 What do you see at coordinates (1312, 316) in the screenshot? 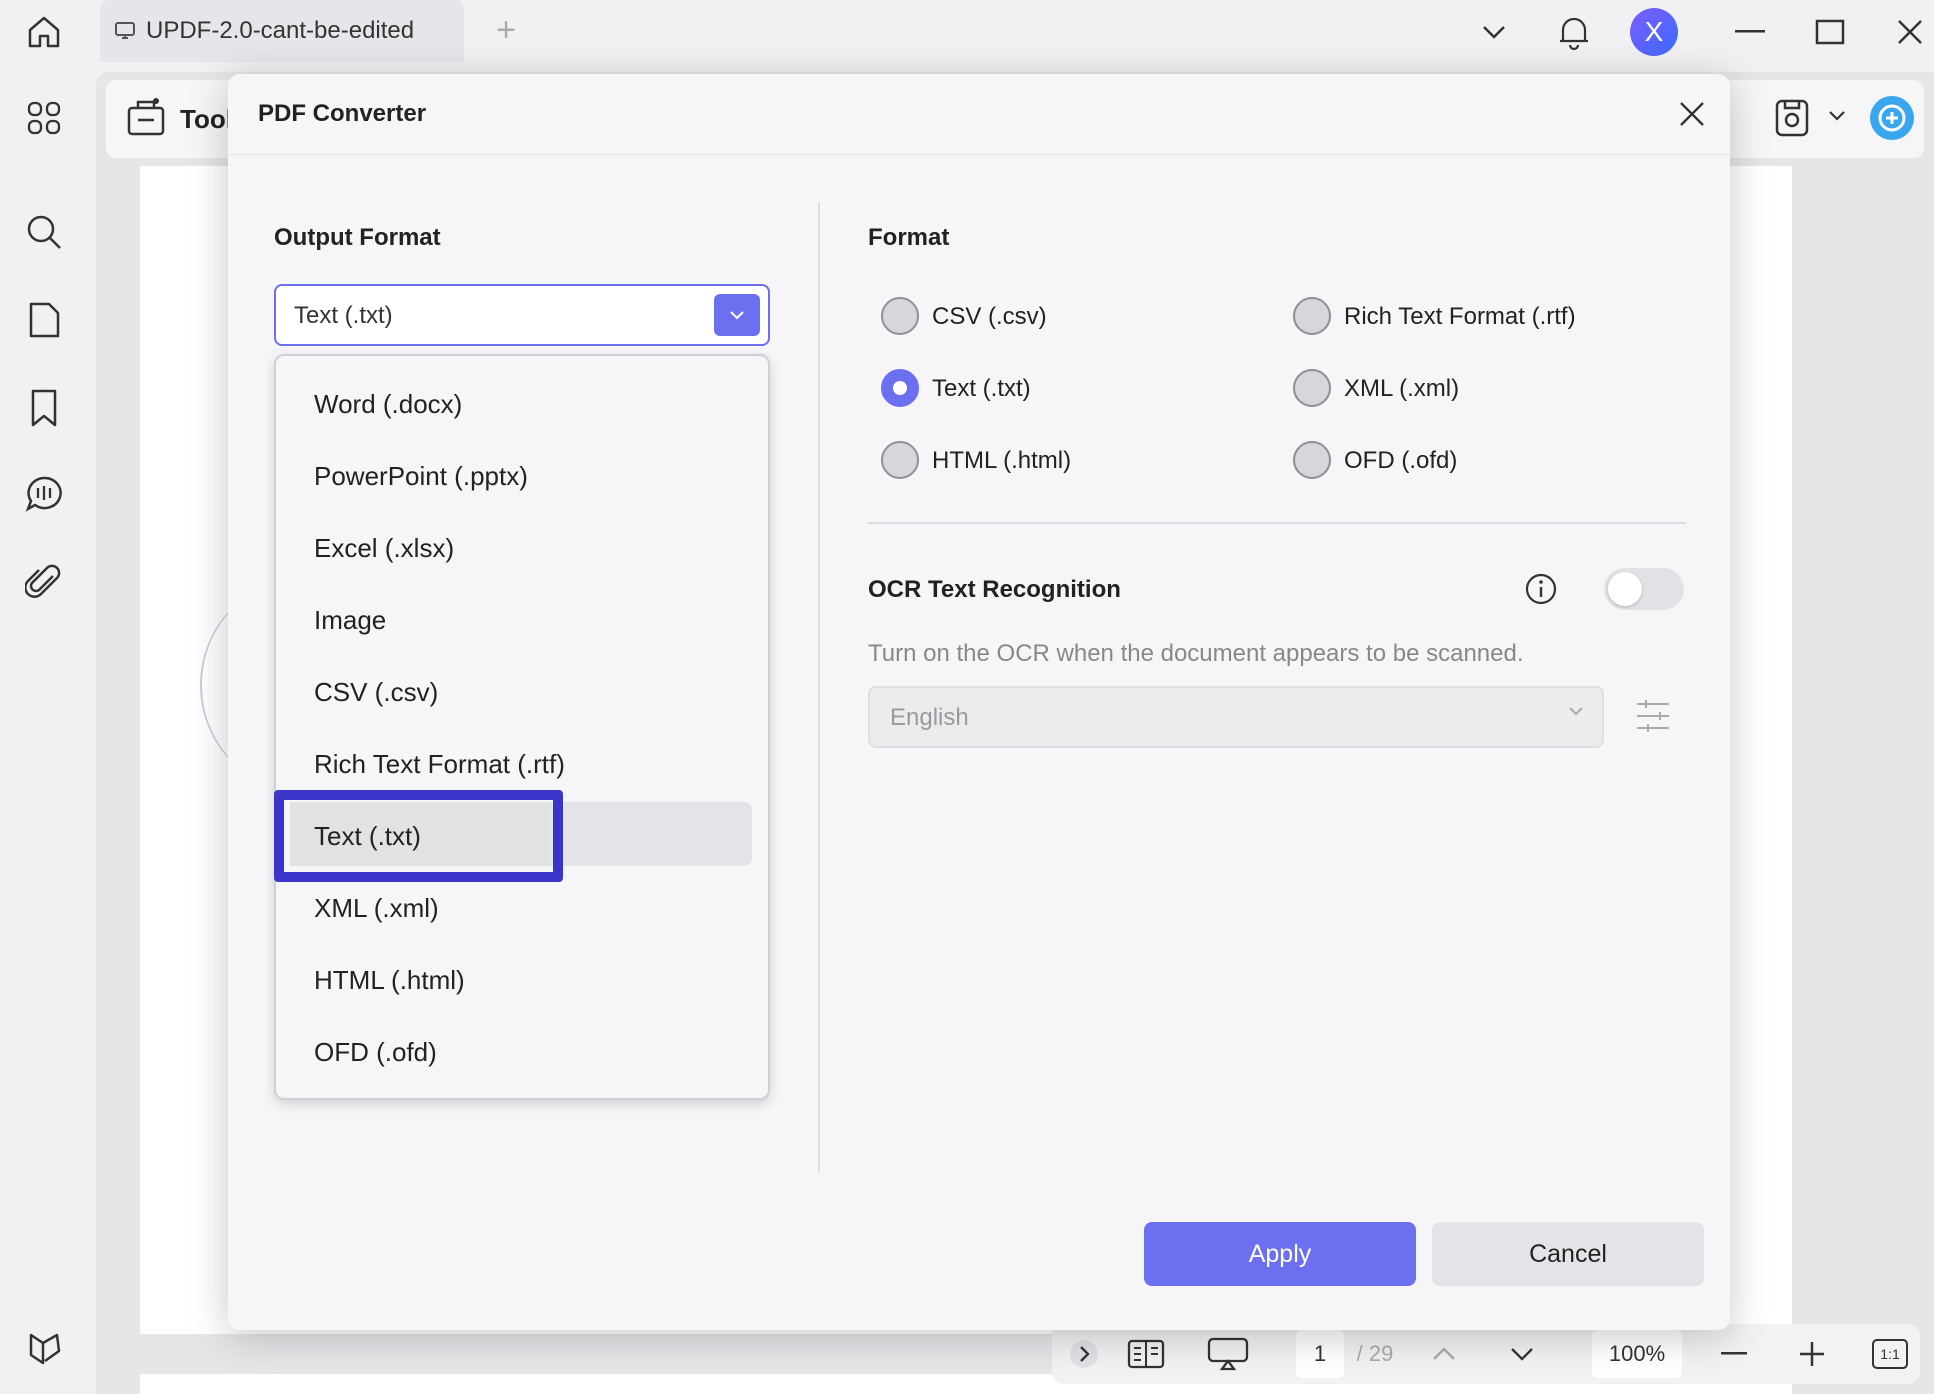
I see `radio-rtf` at bounding box center [1312, 316].